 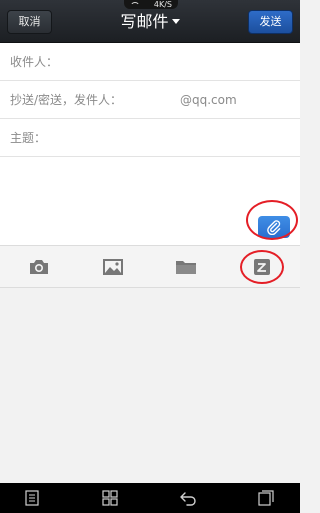 I want to click on cancel-button: 取消, so click(x=29, y=22).